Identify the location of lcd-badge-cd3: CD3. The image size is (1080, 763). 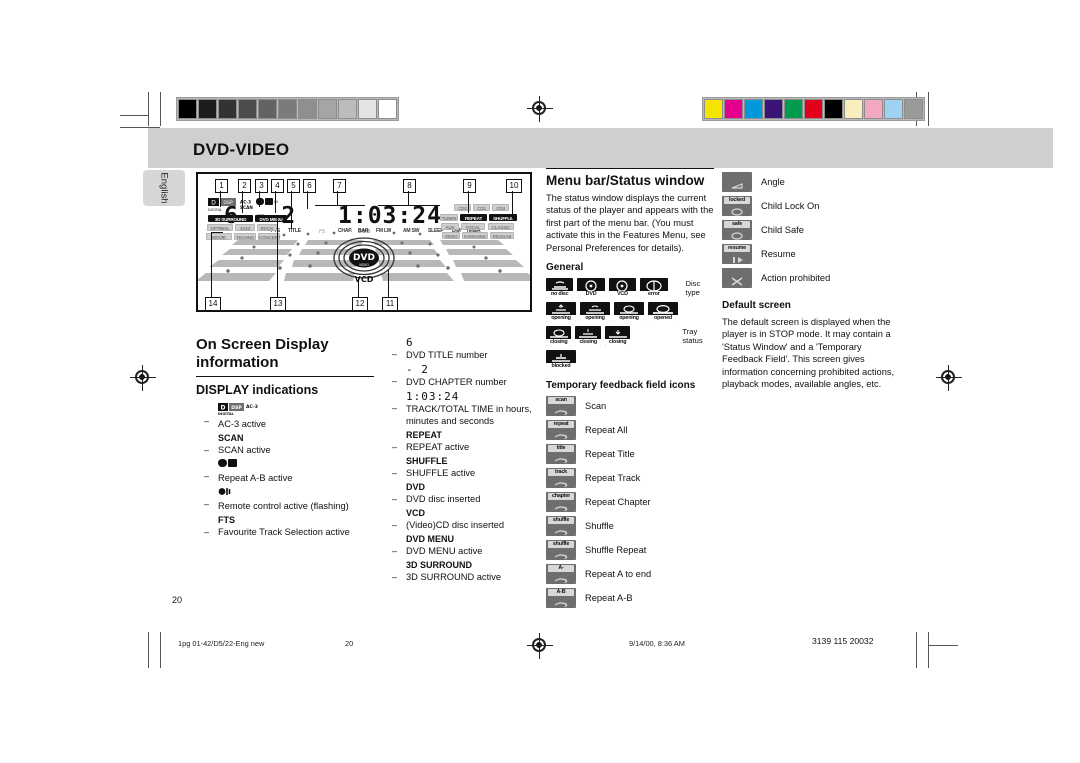
(500, 207).